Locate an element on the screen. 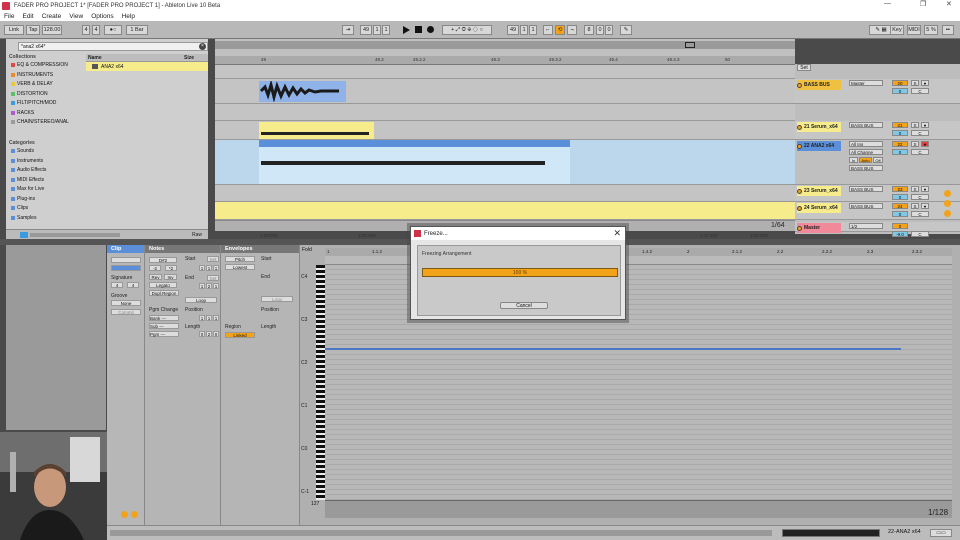 The image size is (960, 540). record-icon is located at coordinates (430, 29).